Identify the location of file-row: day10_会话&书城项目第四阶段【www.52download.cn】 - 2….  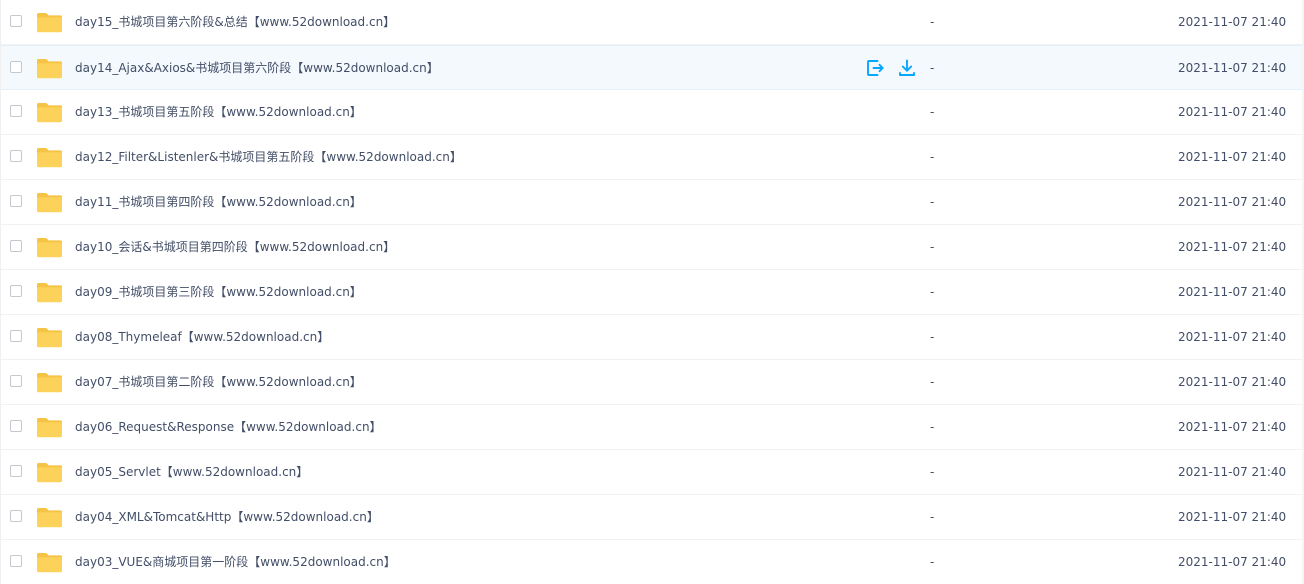
(652, 247).